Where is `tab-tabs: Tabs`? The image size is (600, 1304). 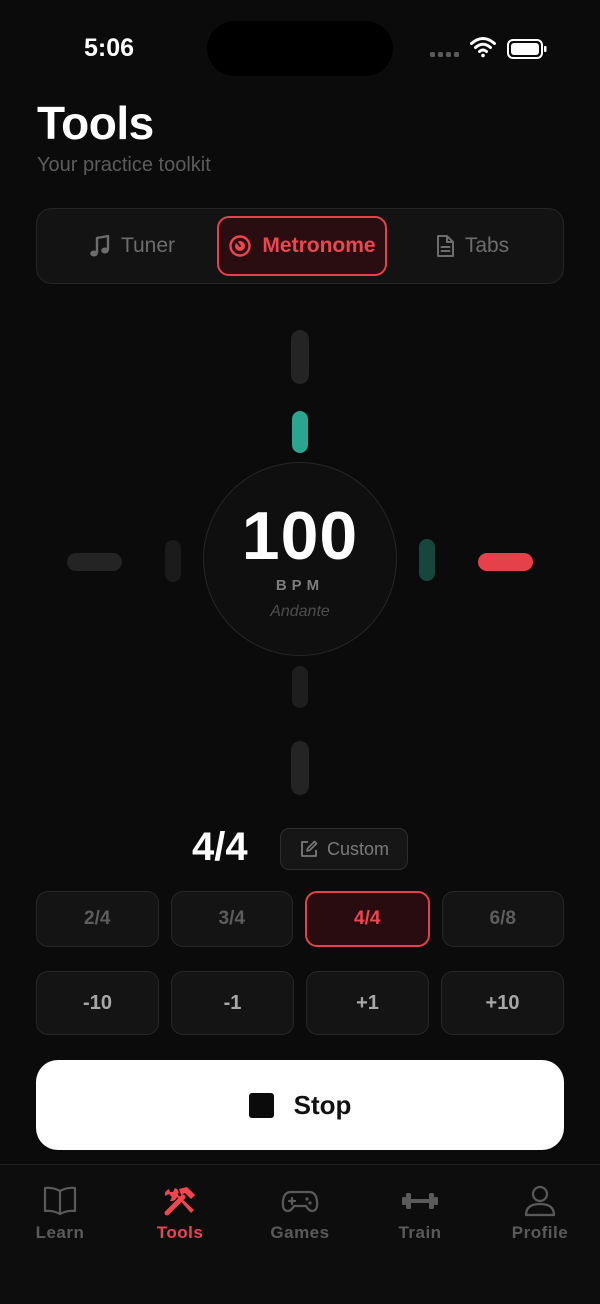 tab-tabs: Tabs is located at coordinates (472, 246).